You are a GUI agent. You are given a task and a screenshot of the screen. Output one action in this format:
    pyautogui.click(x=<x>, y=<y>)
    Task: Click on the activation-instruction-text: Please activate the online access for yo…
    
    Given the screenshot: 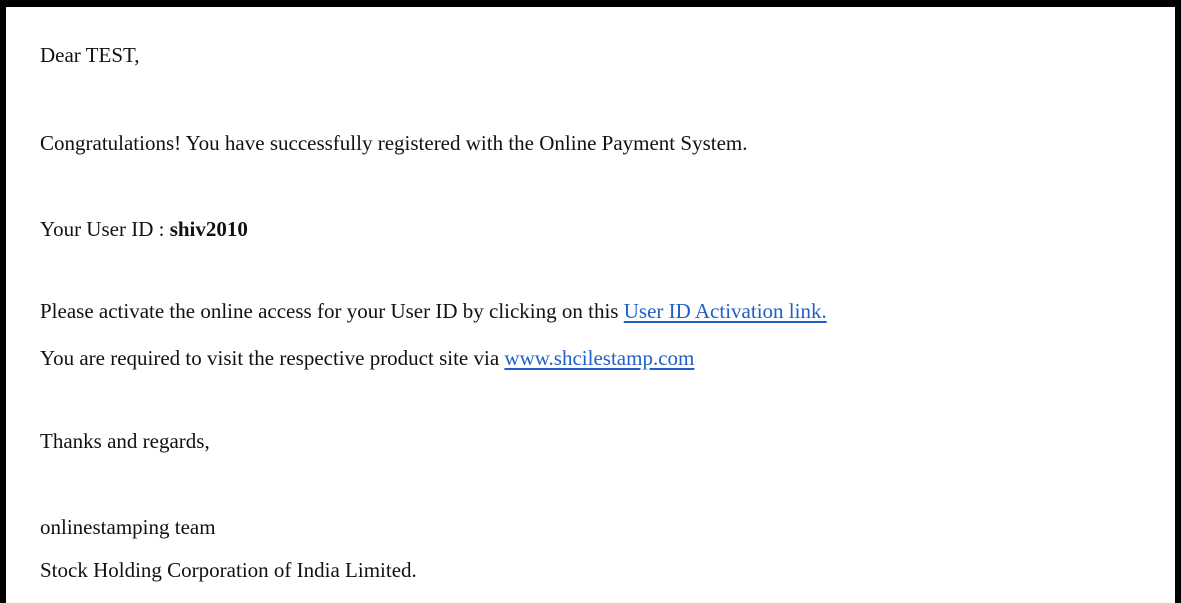 What is the action you would take?
    pyautogui.click(x=332, y=311)
    